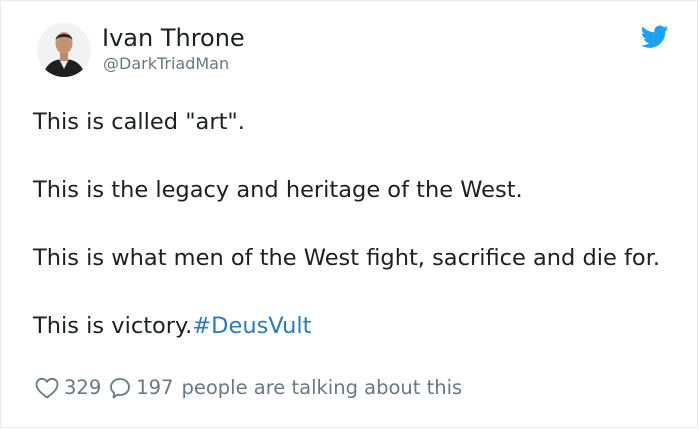  I want to click on tweet-line-last: This is victory.#DeusVult, so click(353, 326).